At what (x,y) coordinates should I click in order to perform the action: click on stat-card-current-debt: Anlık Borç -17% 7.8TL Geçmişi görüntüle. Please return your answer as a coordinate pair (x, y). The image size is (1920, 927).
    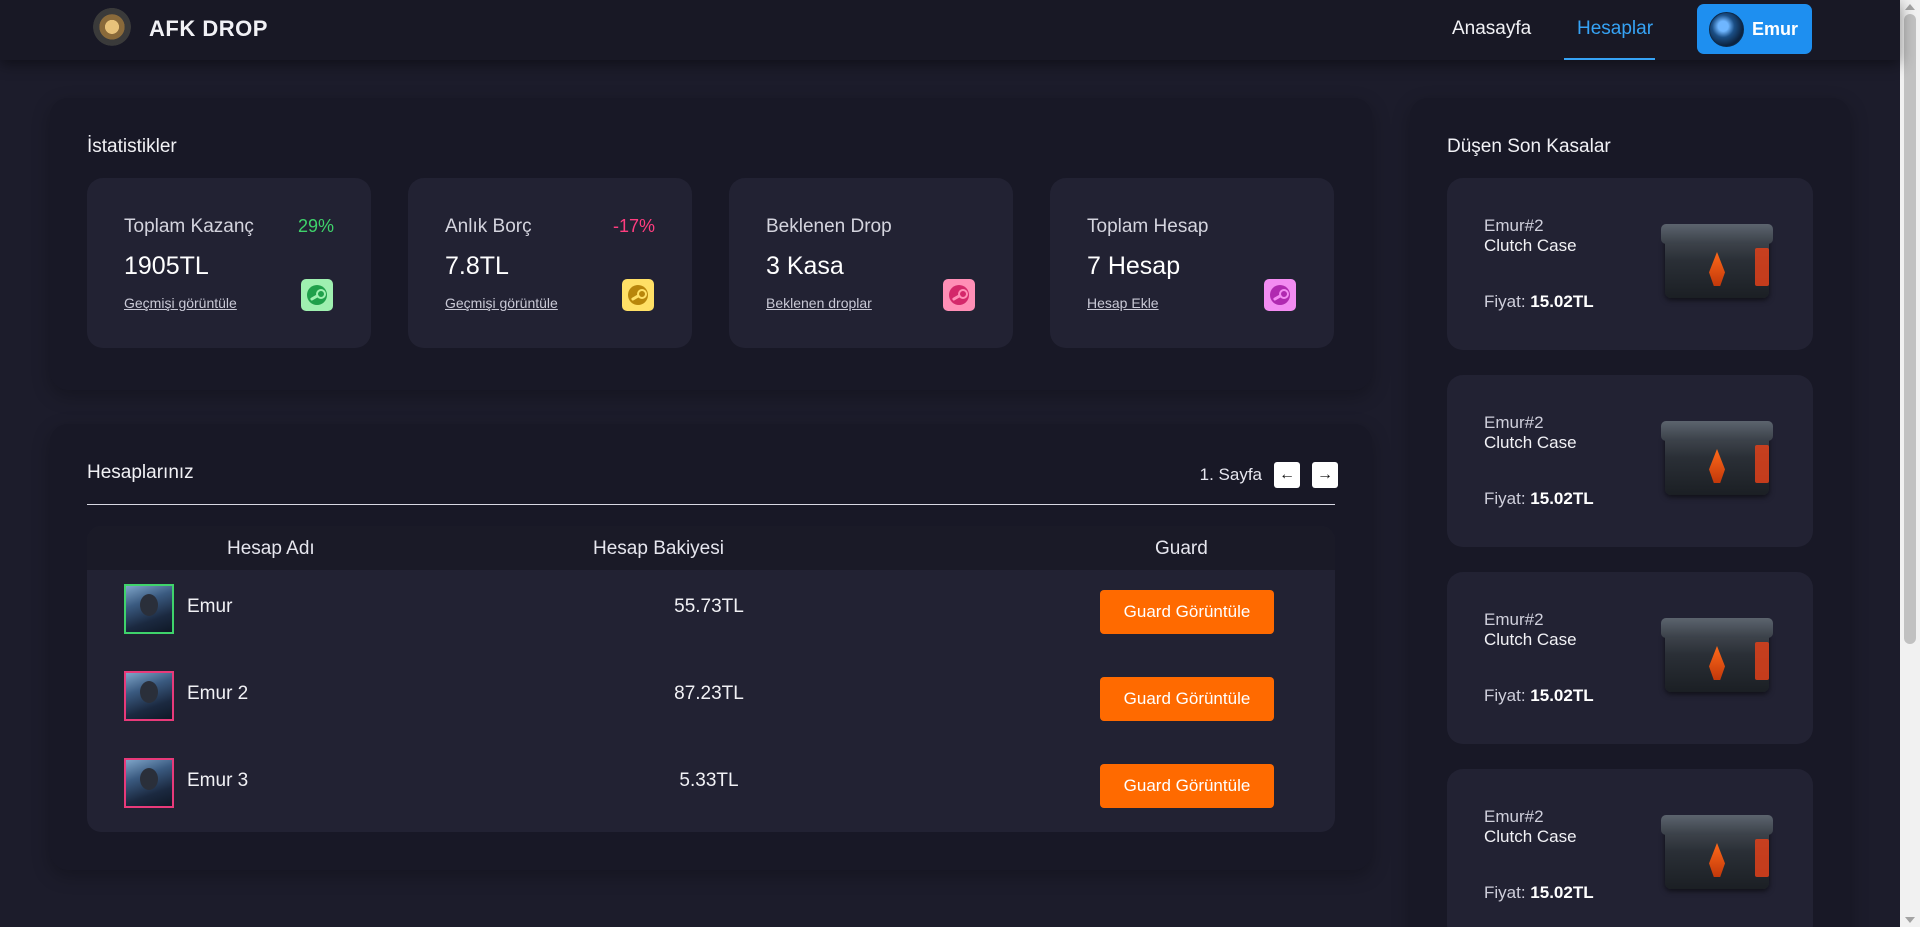
    Looking at the image, I should click on (550, 263).